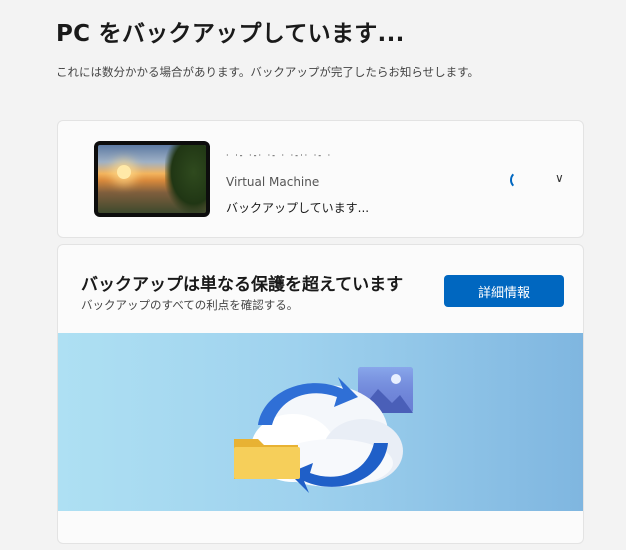 The width and height of the screenshot is (626, 550). I want to click on palm-shape, so click(185, 179).